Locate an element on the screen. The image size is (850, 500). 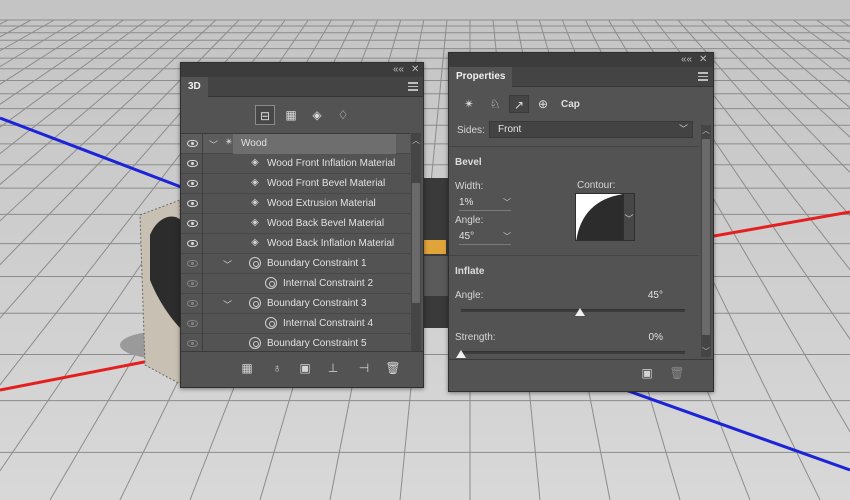
layer-row: Internal Constraint 4 is located at coordinates (295, 324).